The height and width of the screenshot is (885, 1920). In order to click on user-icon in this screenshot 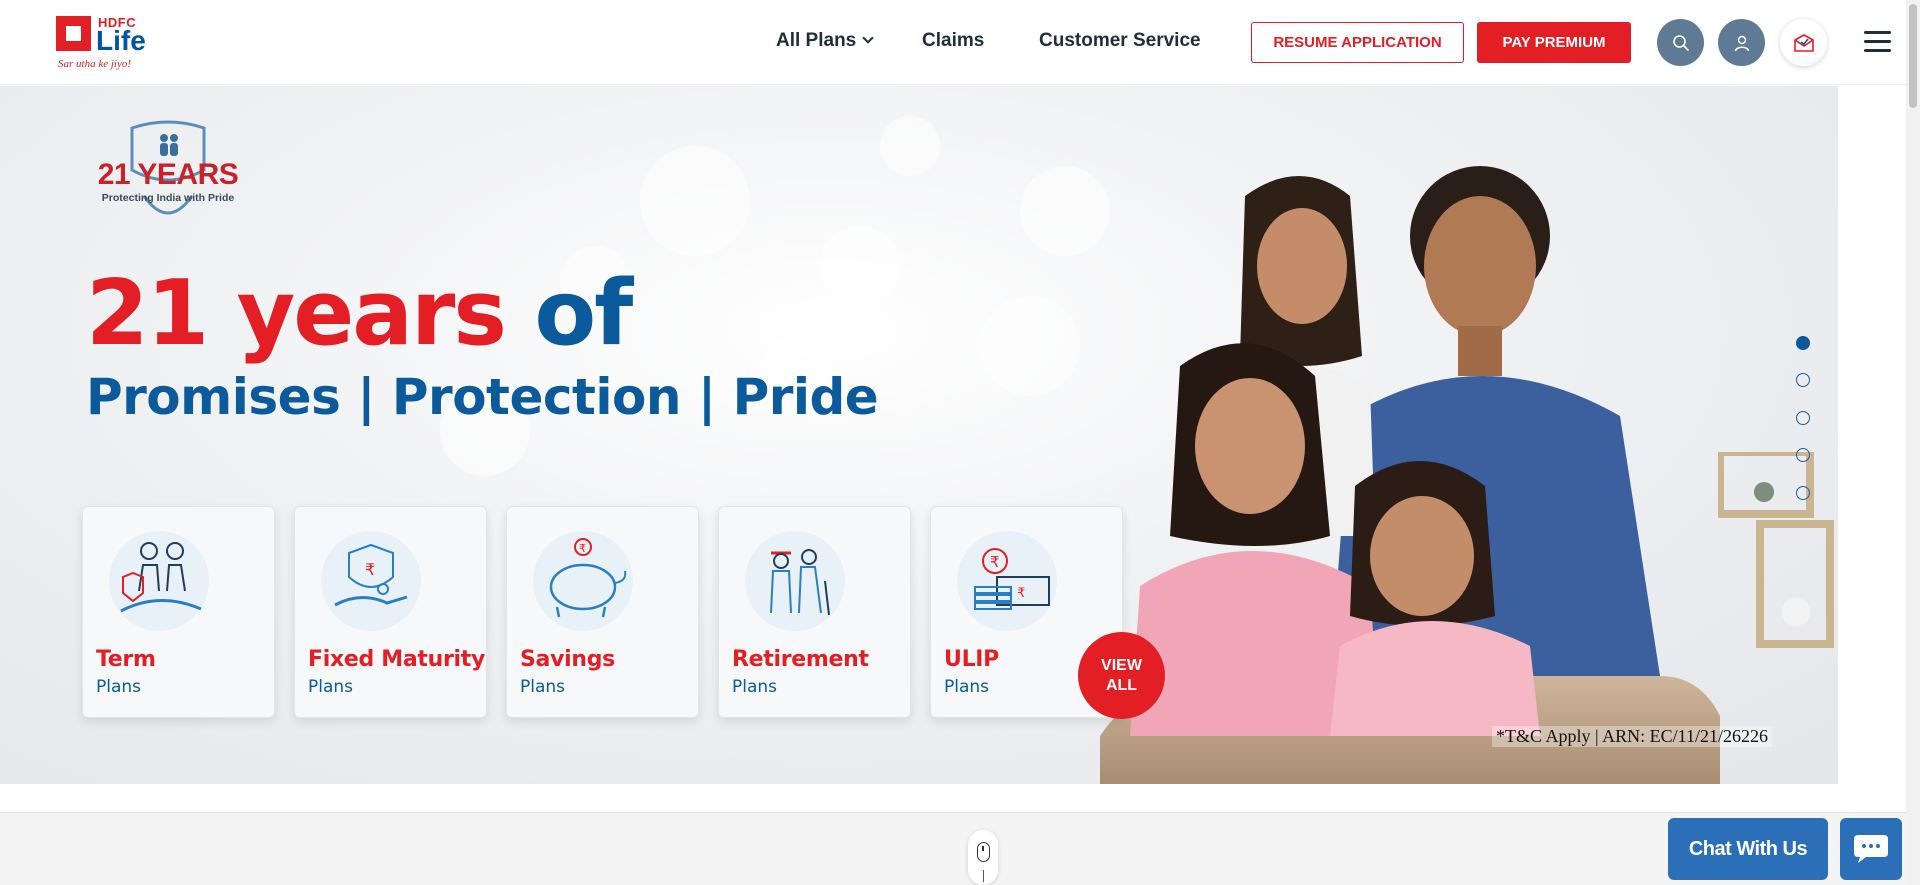, I will do `click(1741, 43)`.